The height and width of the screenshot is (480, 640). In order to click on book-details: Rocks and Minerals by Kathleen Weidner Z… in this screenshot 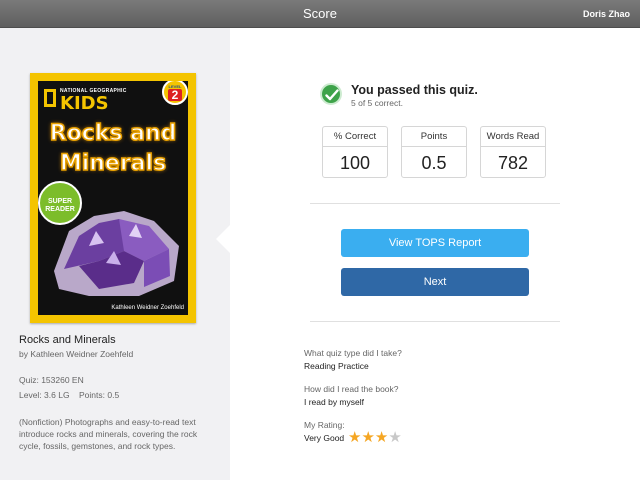, I will do `click(119, 393)`.